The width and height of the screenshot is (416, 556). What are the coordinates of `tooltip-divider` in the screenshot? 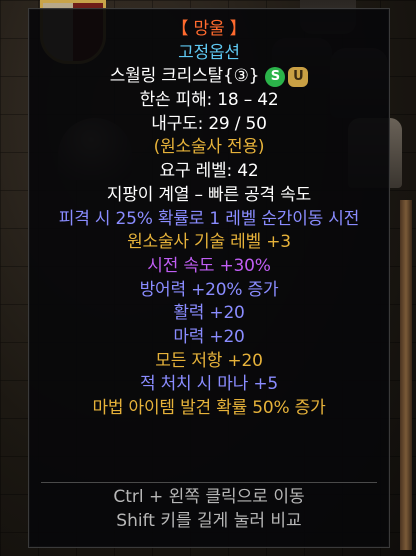 It's located at (209, 482).